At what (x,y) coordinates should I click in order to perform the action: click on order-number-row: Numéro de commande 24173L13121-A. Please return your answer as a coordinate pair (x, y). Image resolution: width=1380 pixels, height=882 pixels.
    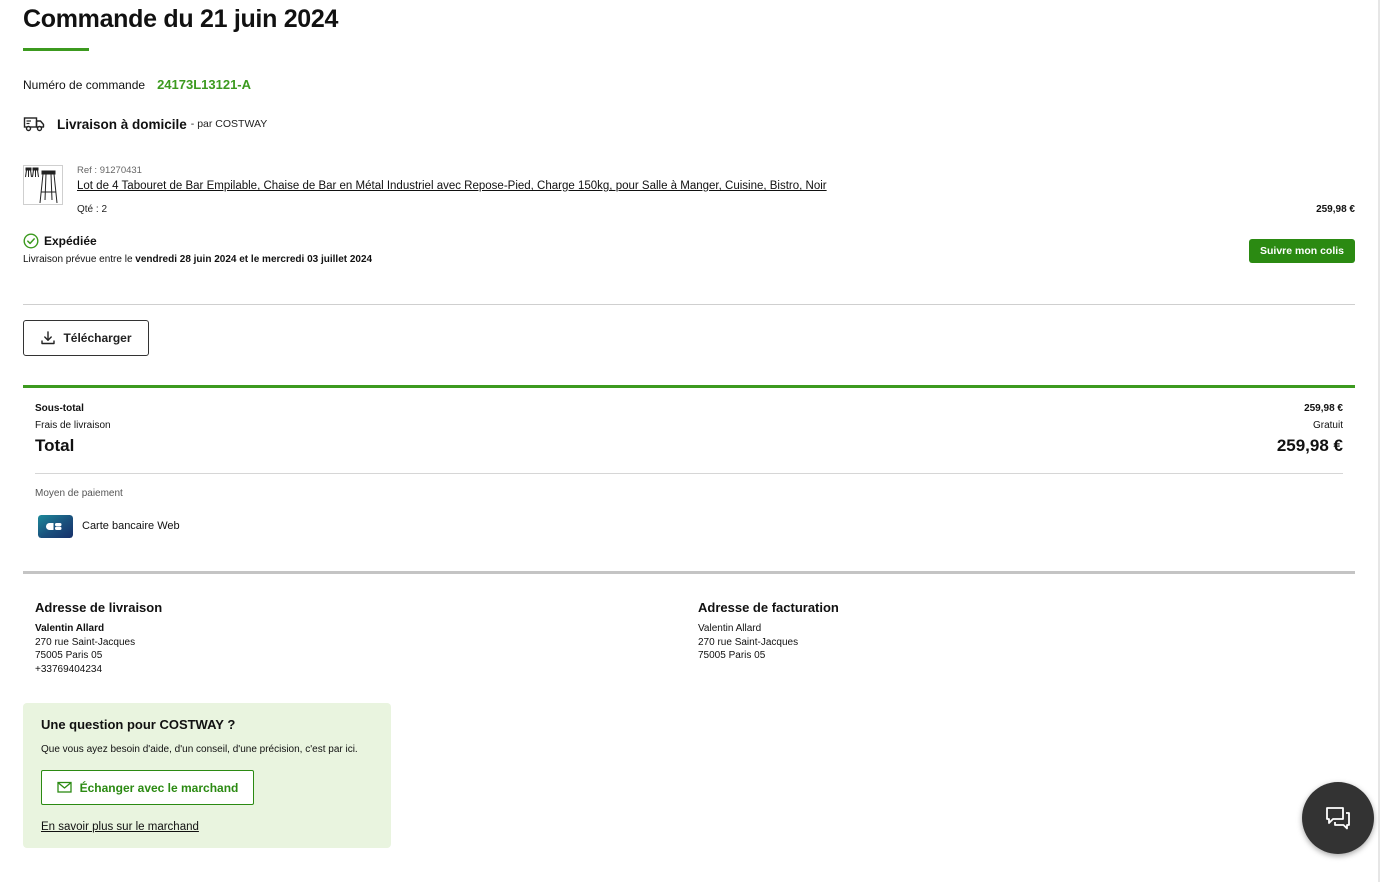
    Looking at the image, I should click on (137, 84).